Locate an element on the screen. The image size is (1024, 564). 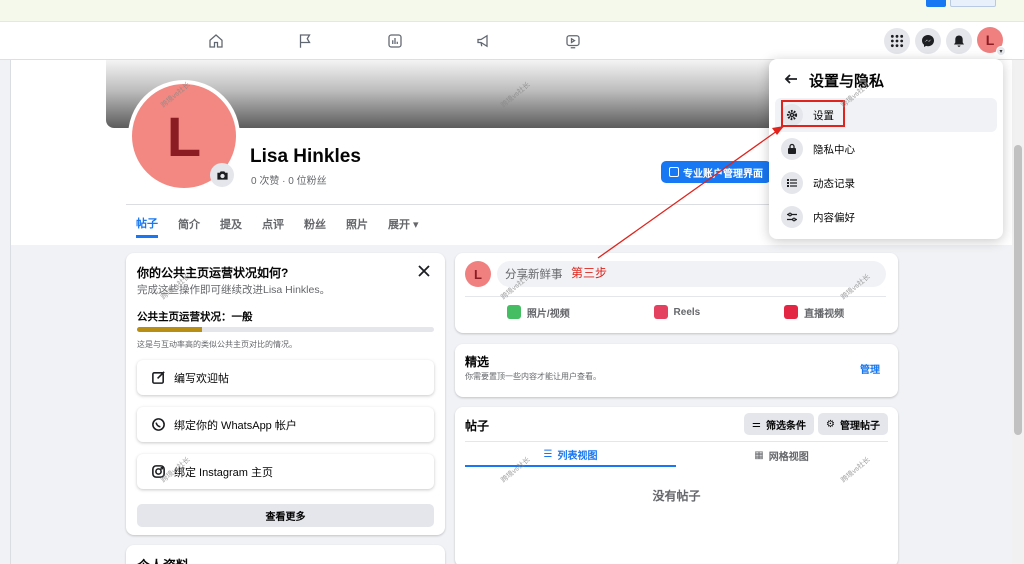
tab-list-view: ☰ 列表视图 is located at coordinates (570, 455).